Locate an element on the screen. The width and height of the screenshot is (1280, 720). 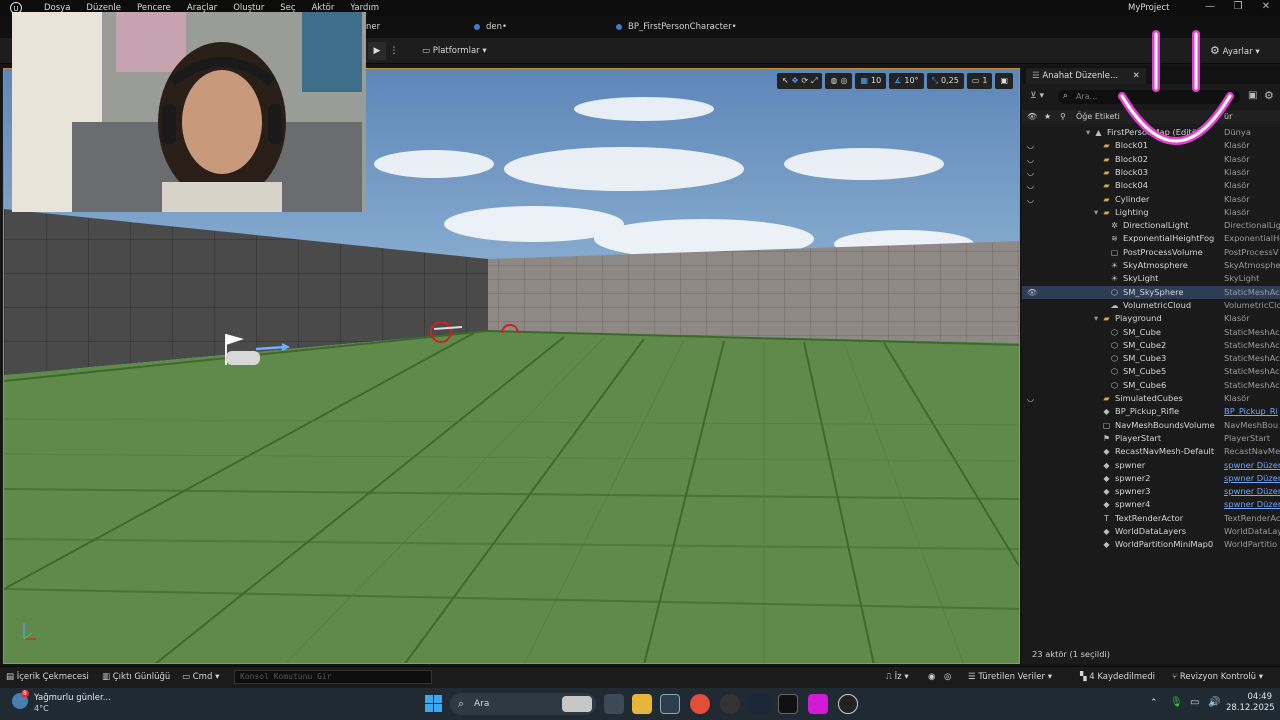
chrome-icon is located at coordinates (700, 704).